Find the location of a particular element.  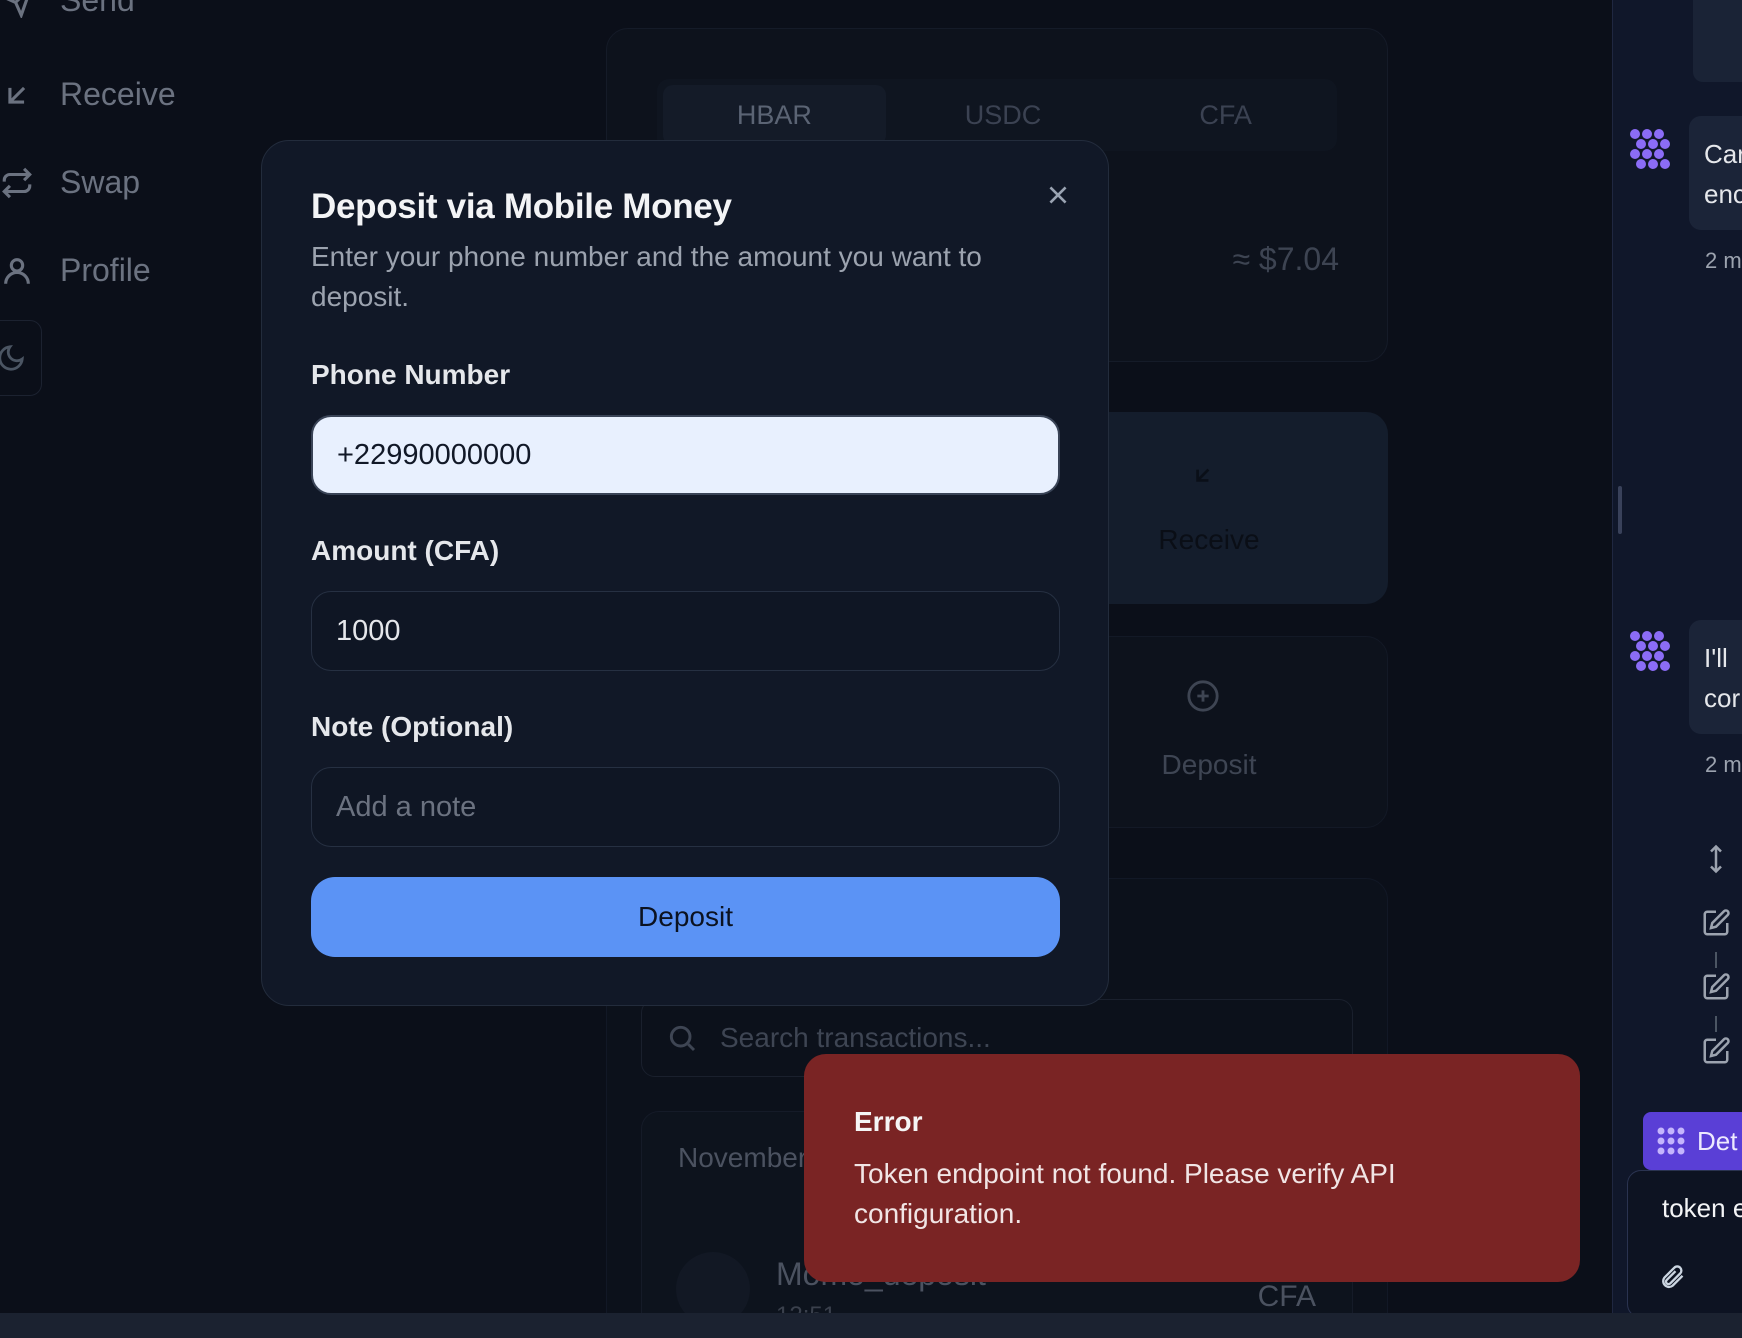

expand-vertical-icon is located at coordinates (1716, 859).